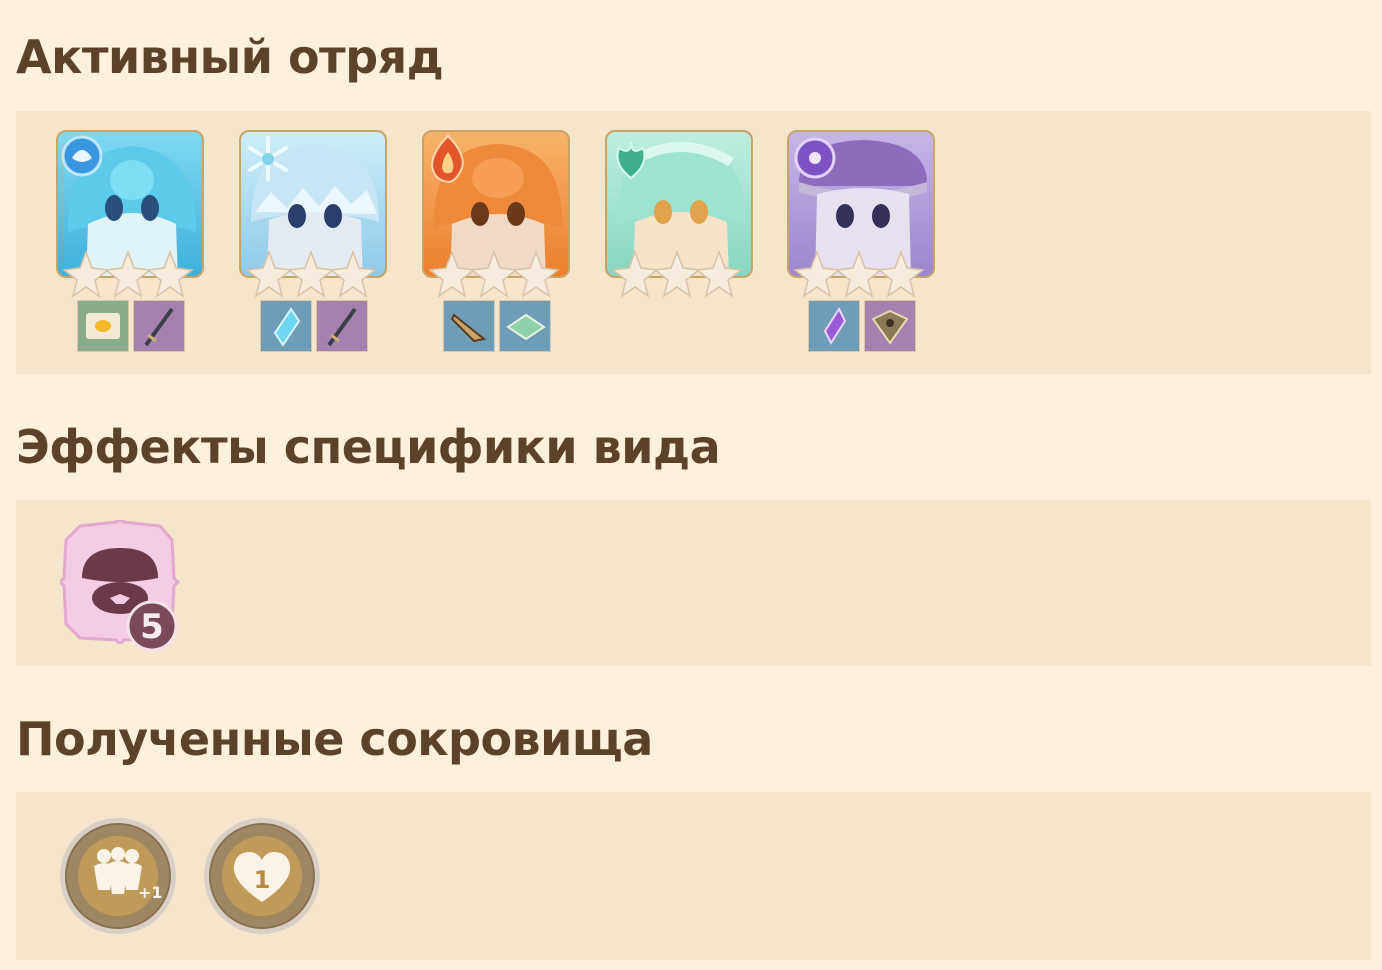 This screenshot has height=970, width=1382. I want to click on electro-icon, so click(815, 158).